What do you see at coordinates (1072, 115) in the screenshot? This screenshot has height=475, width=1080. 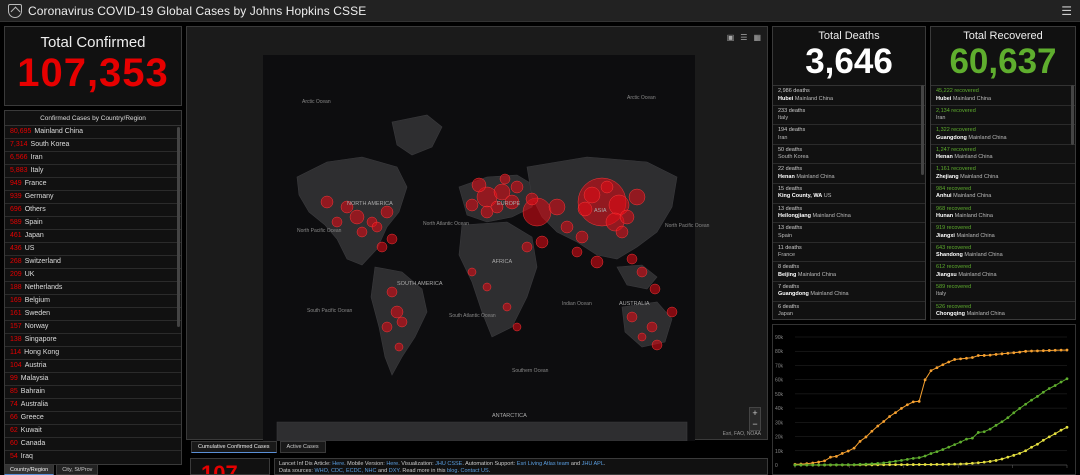 I see `recovered-scrollbar` at bounding box center [1072, 115].